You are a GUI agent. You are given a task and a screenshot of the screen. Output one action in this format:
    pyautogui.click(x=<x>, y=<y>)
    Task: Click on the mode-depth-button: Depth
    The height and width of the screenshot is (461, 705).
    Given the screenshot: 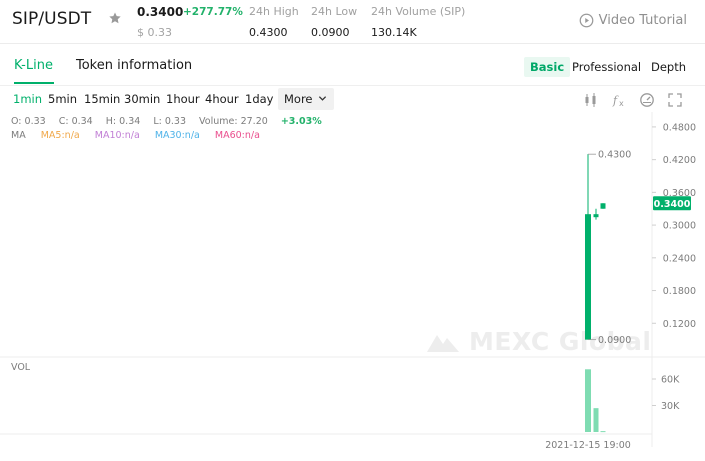 What is the action you would take?
    pyautogui.click(x=668, y=67)
    